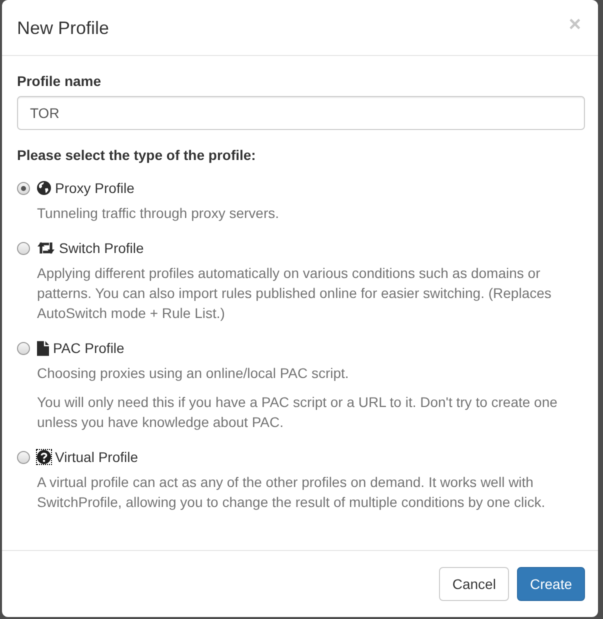 The width and height of the screenshot is (603, 619). What do you see at coordinates (137, 155) in the screenshot?
I see `section-label: Please select the type of the profile:` at bounding box center [137, 155].